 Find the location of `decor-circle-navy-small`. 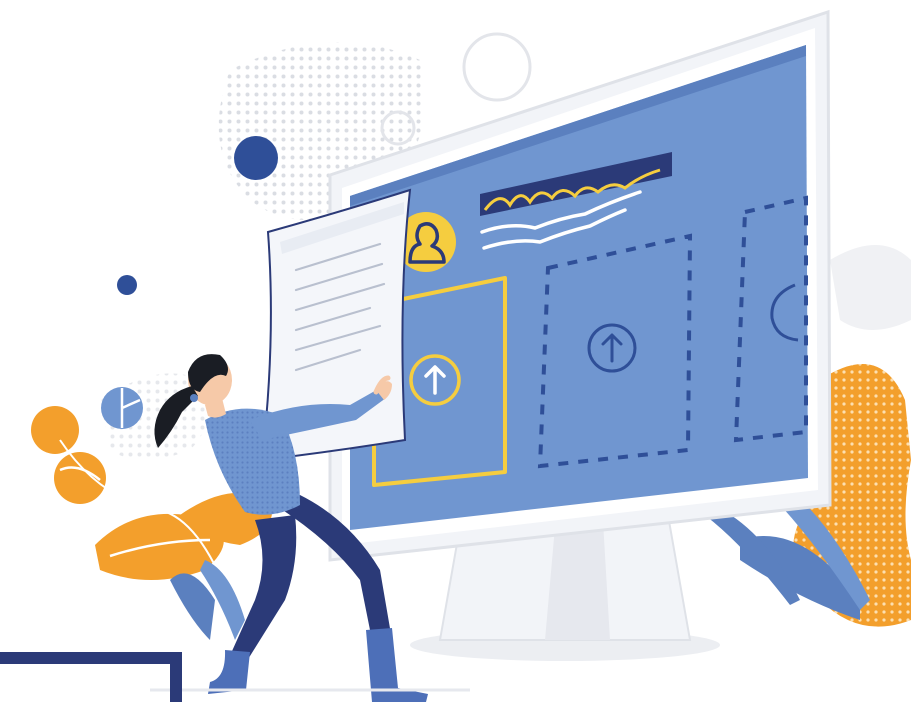

decor-circle-navy-small is located at coordinates (127, 285).